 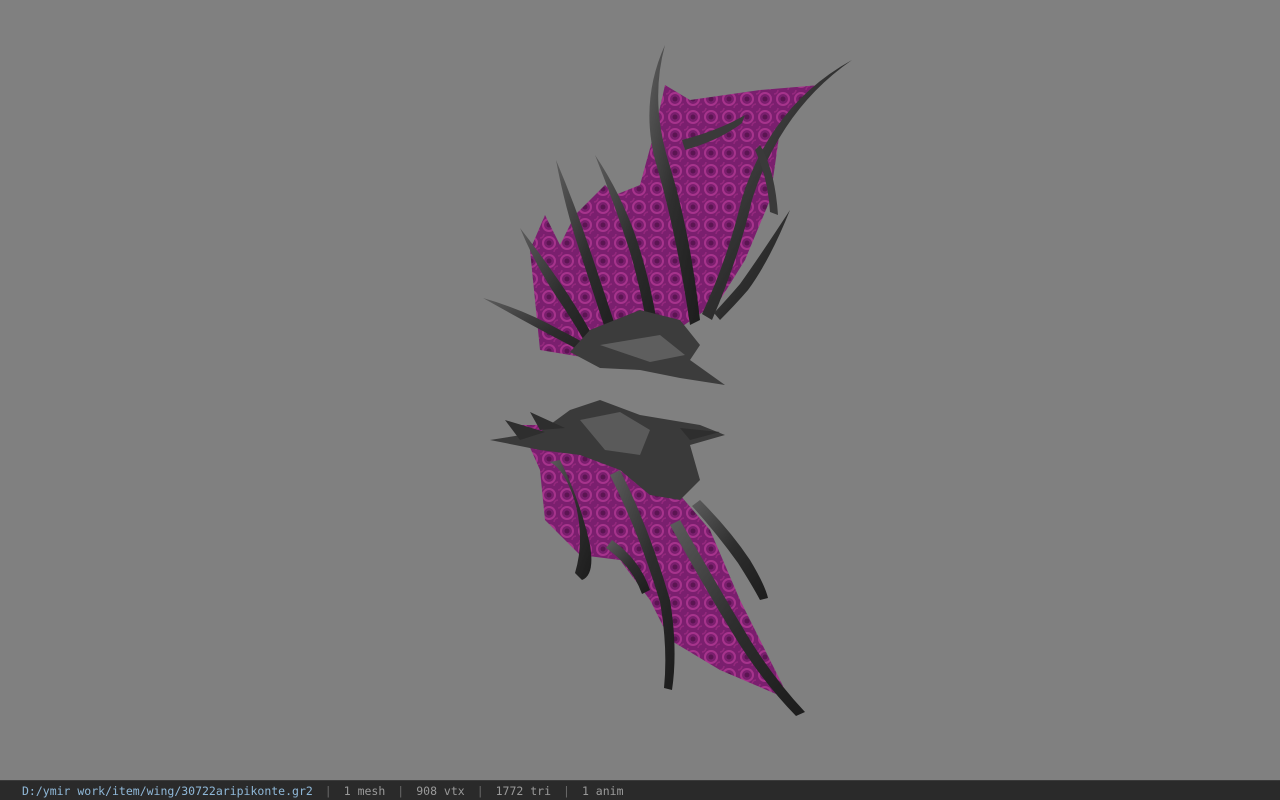 What do you see at coordinates (364, 790) in the screenshot?
I see `mesh-count-label: 1 mesh` at bounding box center [364, 790].